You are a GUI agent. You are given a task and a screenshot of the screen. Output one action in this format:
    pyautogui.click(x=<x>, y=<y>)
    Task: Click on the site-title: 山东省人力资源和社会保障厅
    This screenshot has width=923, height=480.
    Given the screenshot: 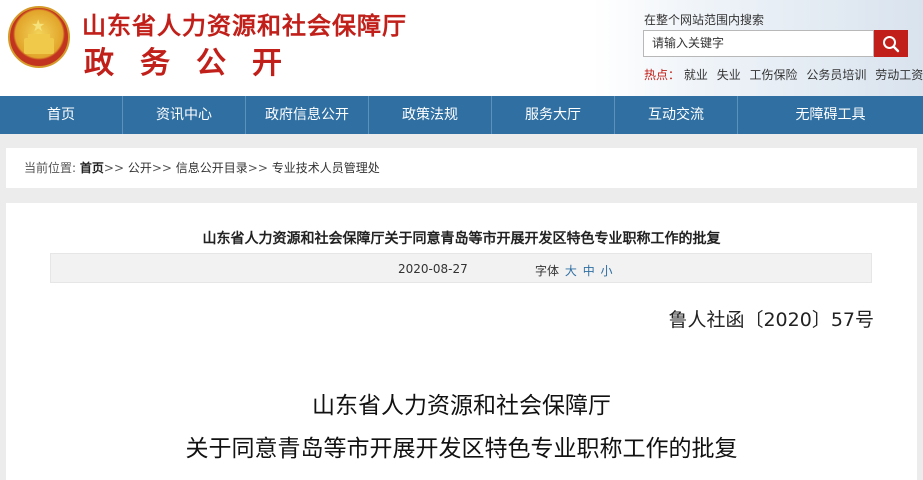 What is the action you would take?
    pyautogui.click(x=244, y=25)
    